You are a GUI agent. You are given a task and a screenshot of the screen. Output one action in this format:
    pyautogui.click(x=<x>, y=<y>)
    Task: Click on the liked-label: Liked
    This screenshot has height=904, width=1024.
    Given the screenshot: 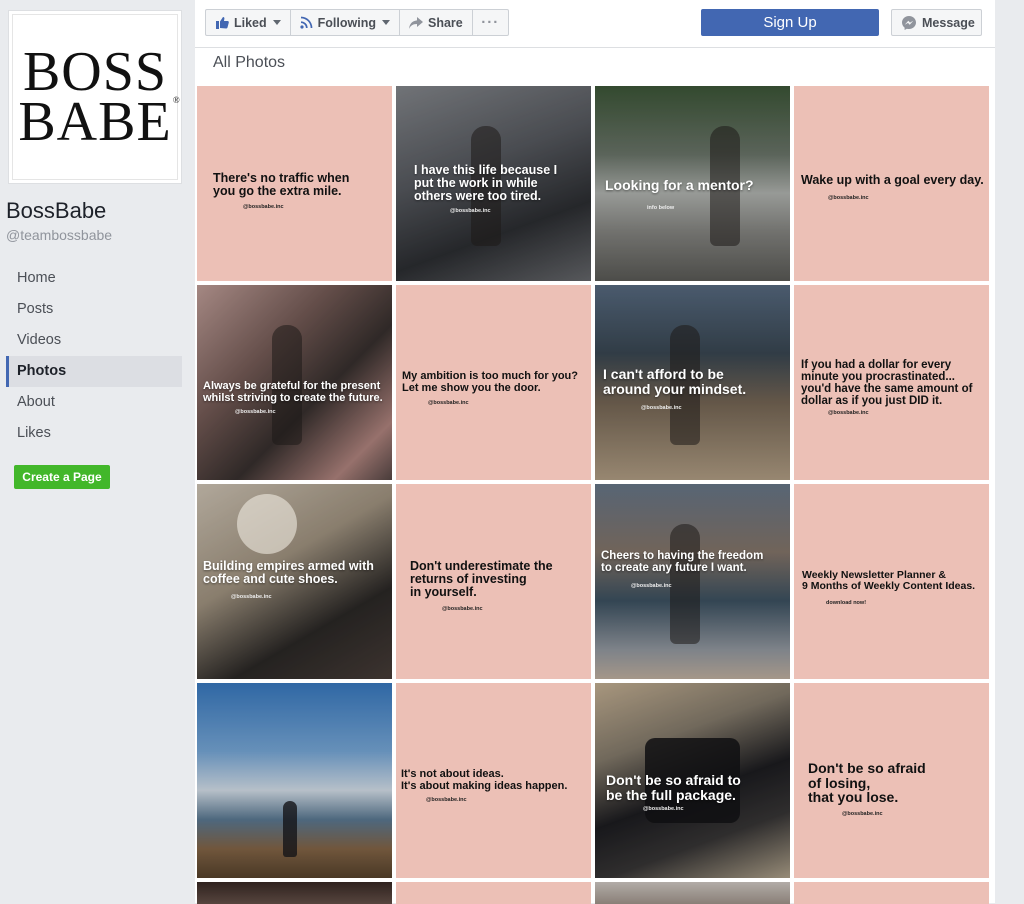 What is the action you would take?
    pyautogui.click(x=250, y=22)
    